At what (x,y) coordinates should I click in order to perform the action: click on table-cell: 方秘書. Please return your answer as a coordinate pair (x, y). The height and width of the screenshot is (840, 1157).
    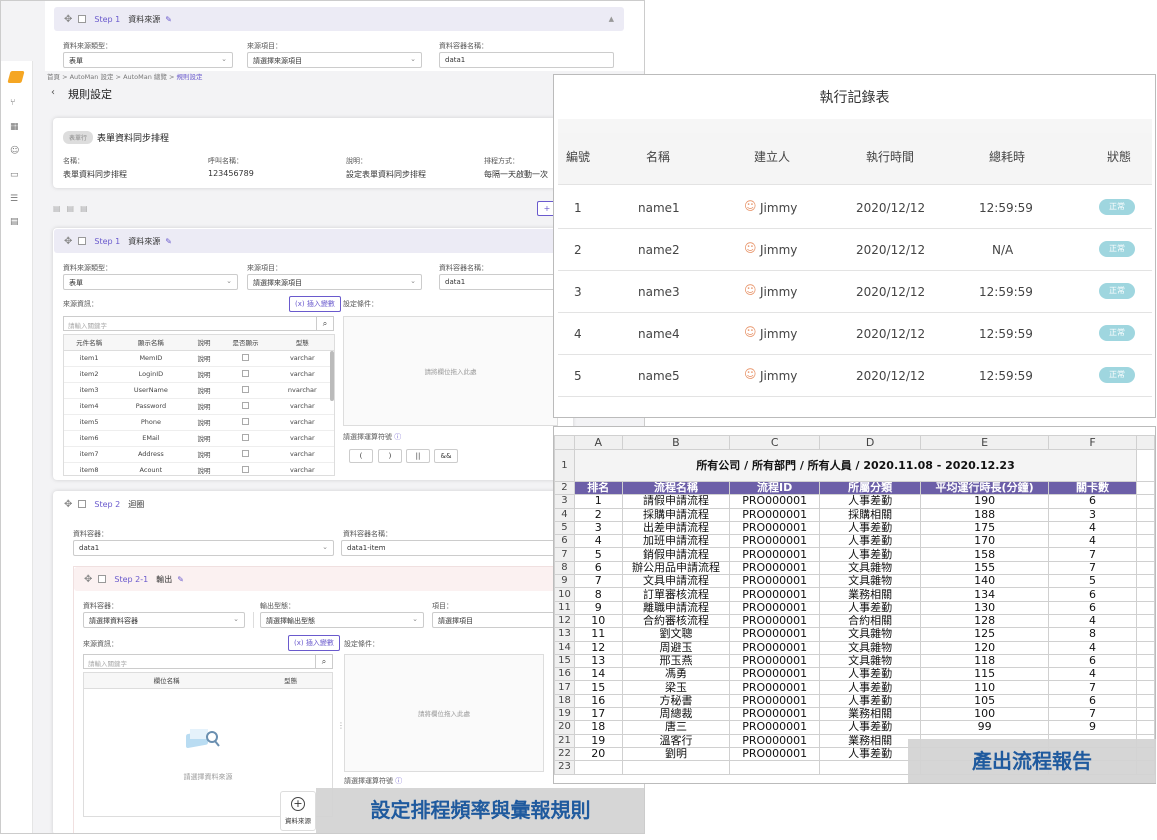
    Looking at the image, I should click on (676, 701).